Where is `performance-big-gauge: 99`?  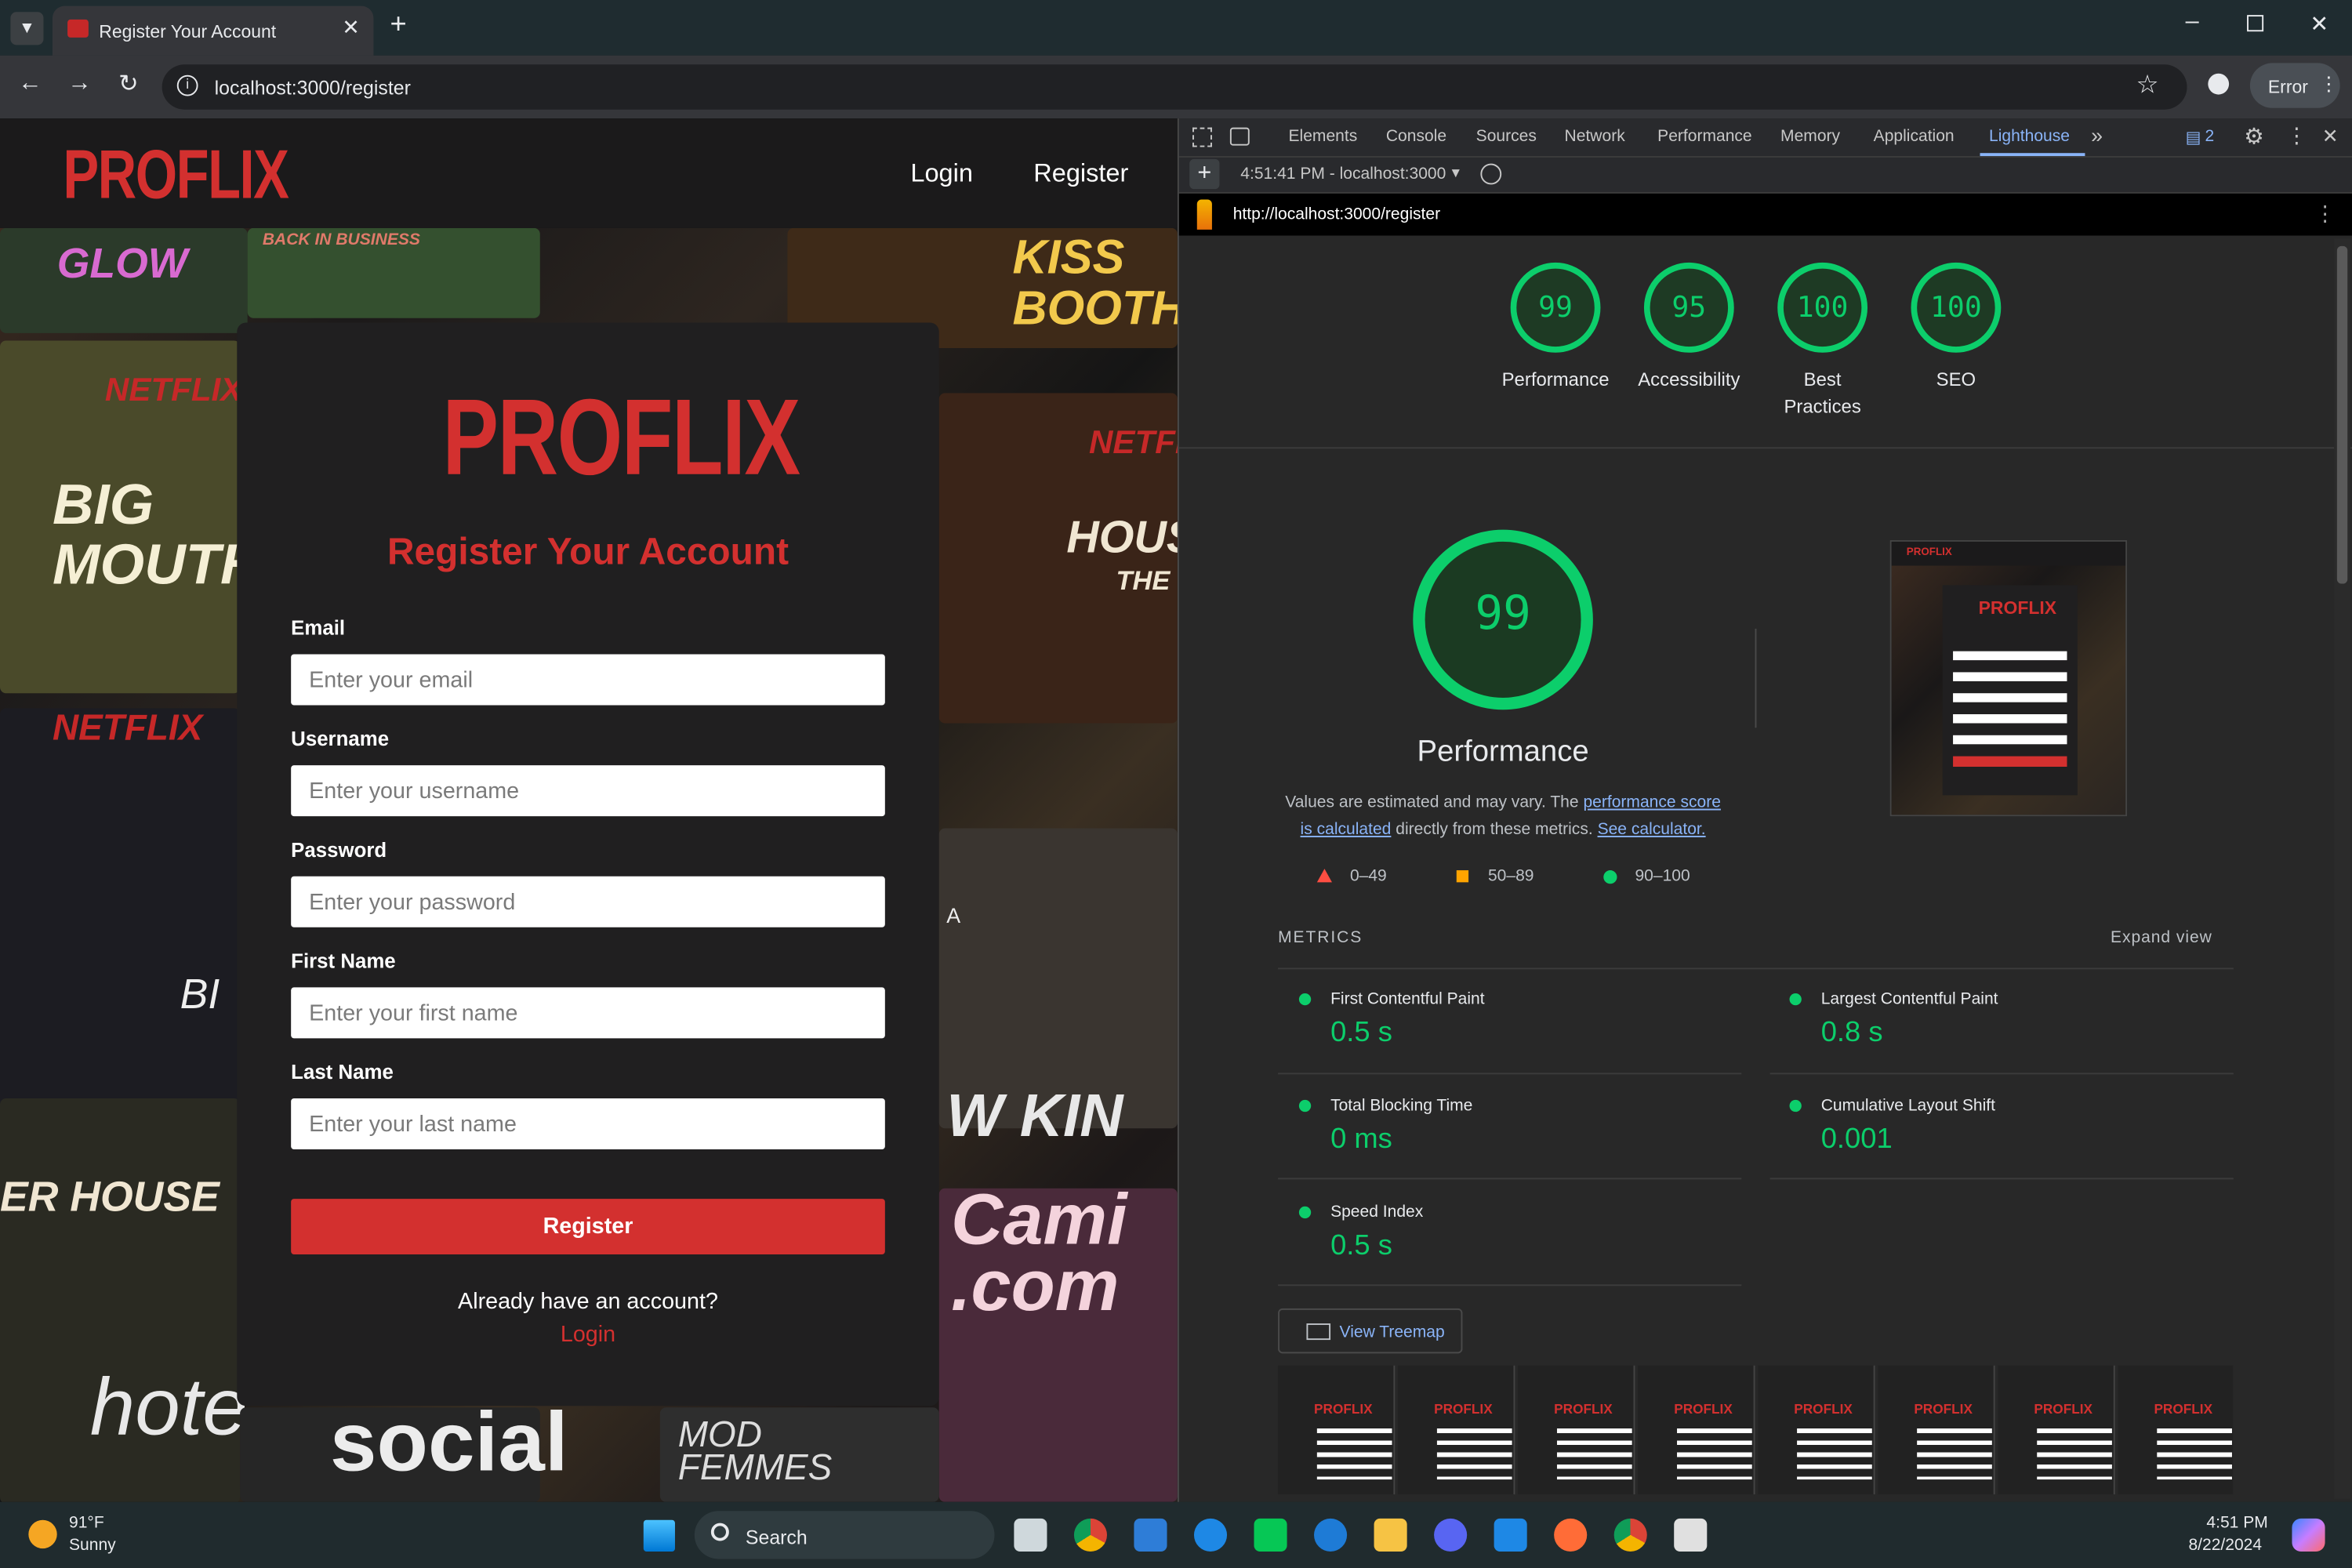
performance-big-gauge: 99 is located at coordinates (1503, 619).